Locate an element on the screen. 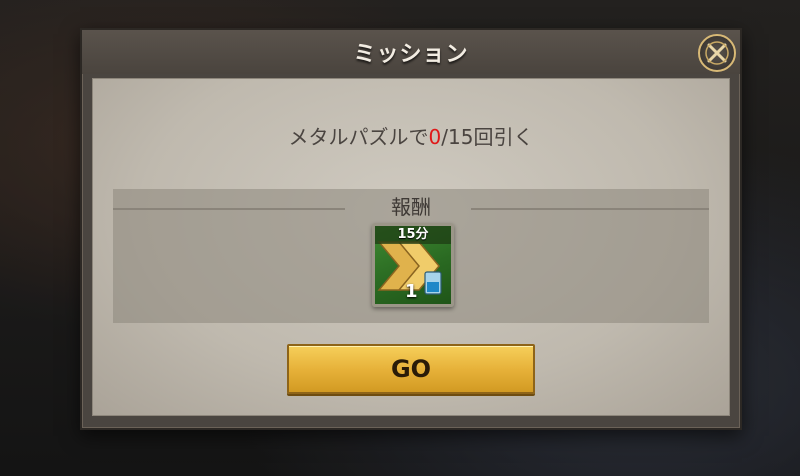 This screenshot has width=800, height=476. reward-header: 報酬 is located at coordinates (411, 206).